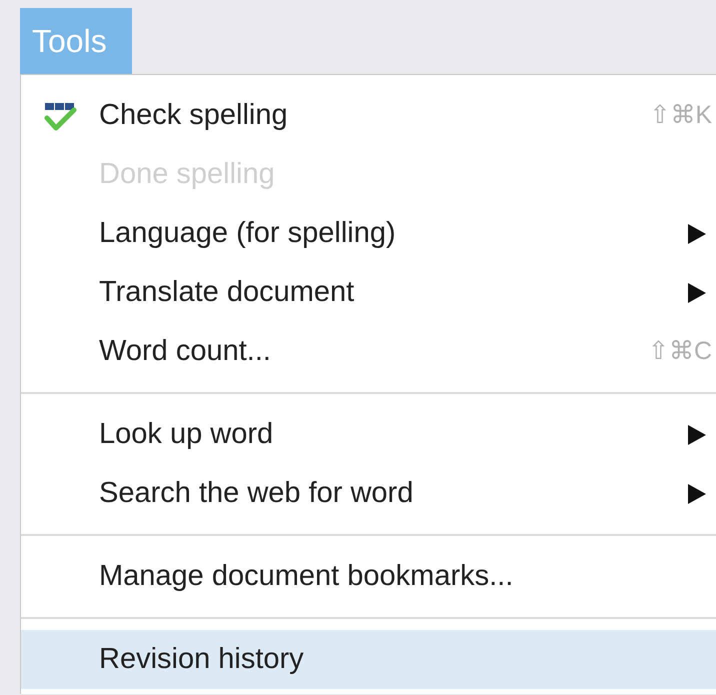 The width and height of the screenshot is (716, 695). I want to click on menu-item: Search the web for word, so click(368, 493).